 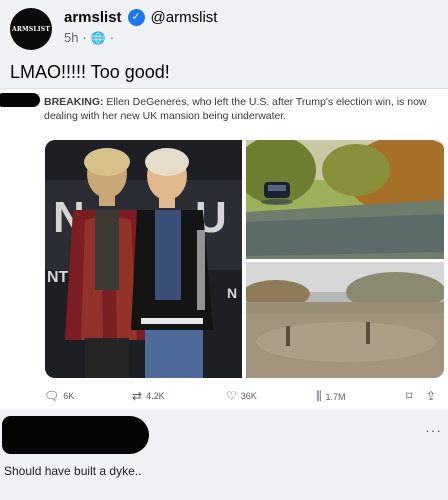 What do you see at coordinates (69, 396) in the screenshot?
I see `reply-count: 6K` at bounding box center [69, 396].